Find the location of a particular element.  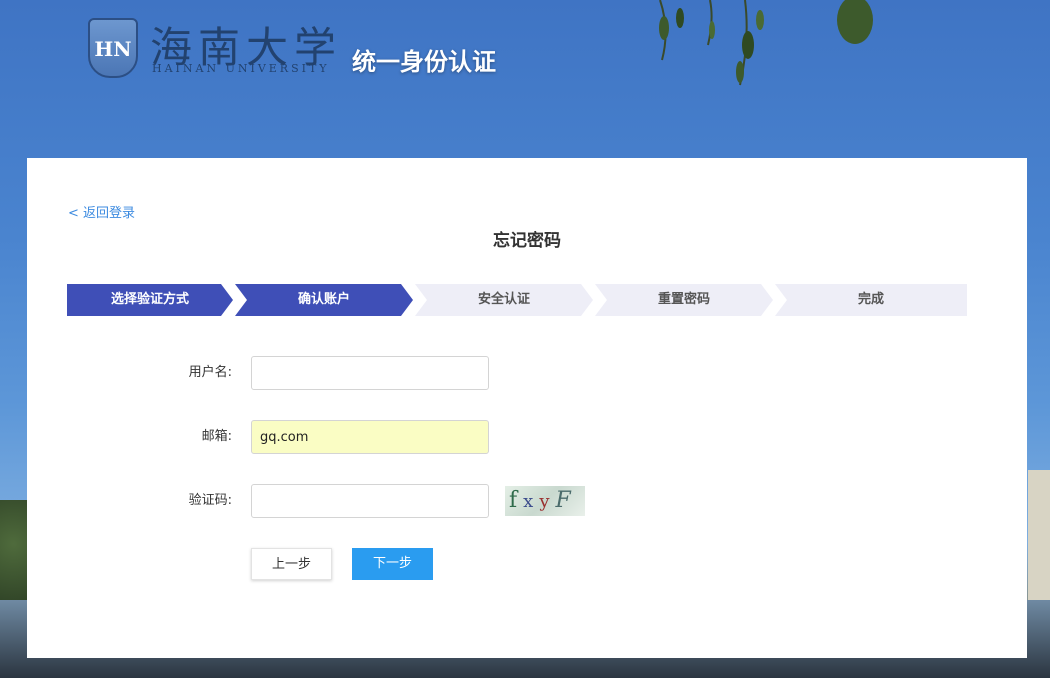

captcha-char: F is located at coordinates (566, 500).